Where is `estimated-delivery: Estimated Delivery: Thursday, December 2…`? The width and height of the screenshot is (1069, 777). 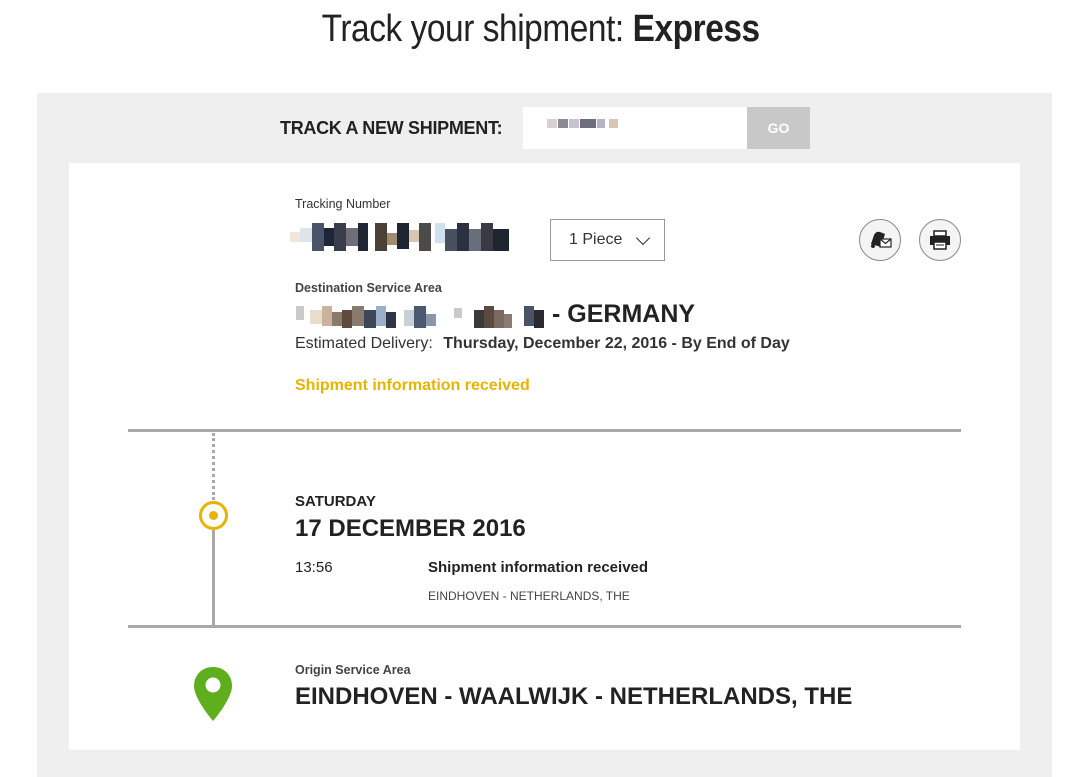
estimated-delivery: Estimated Delivery: Thursday, December 2… is located at coordinates (542, 344).